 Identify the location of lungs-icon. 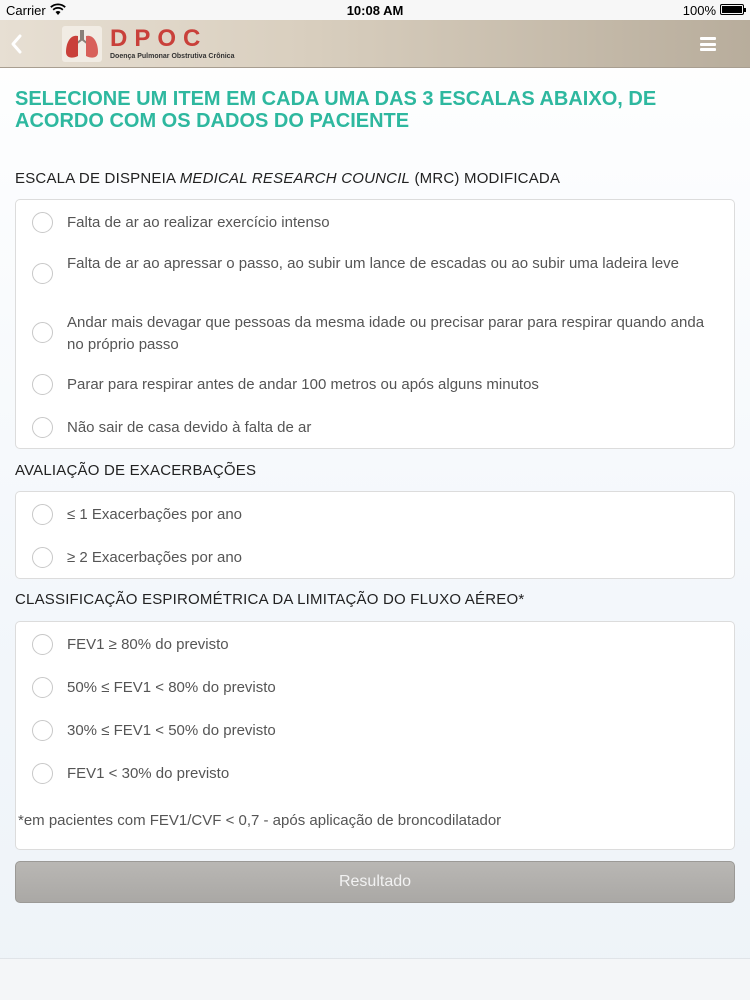
(82, 44).